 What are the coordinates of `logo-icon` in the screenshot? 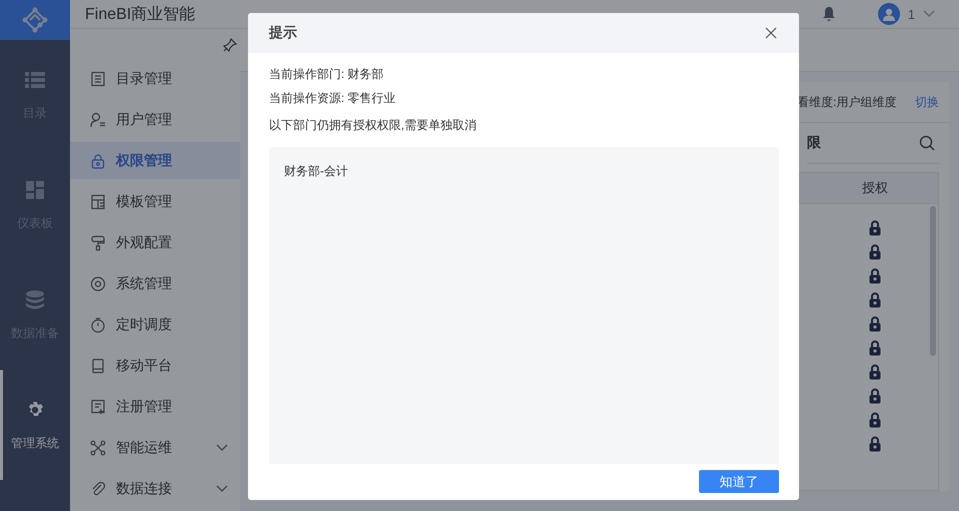 It's located at (35, 20).